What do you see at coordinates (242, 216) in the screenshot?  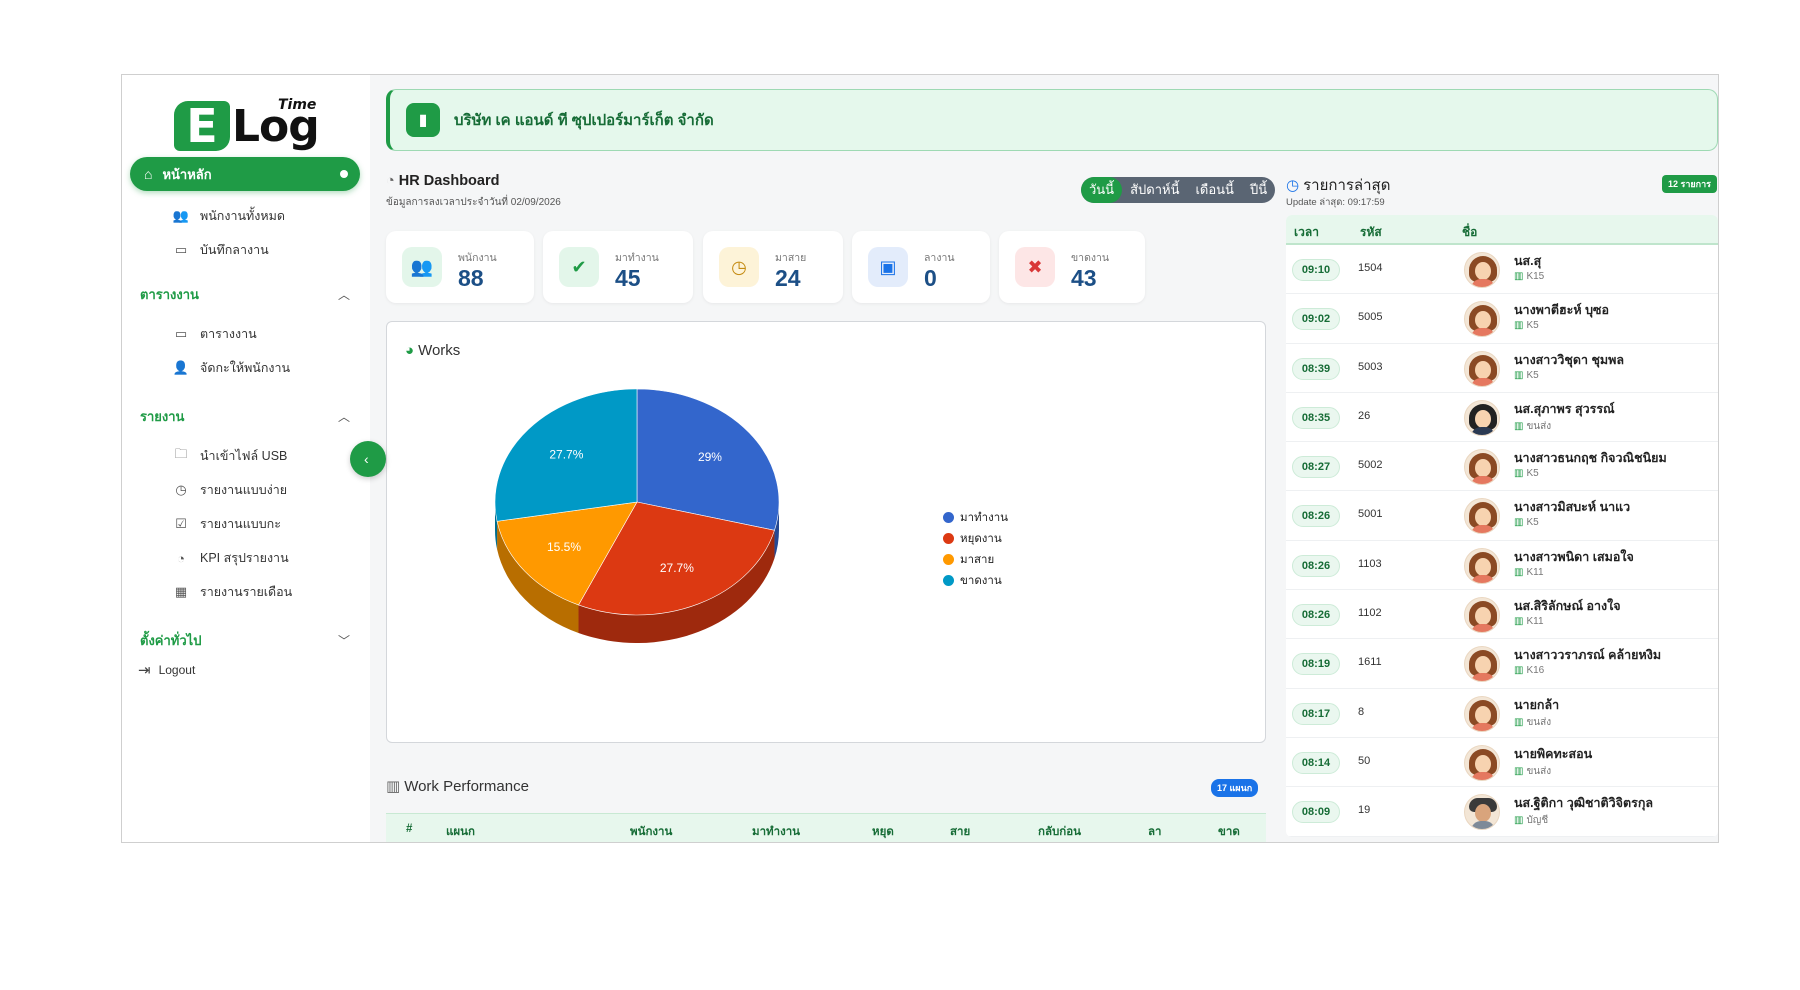 I see `sidebar-item-label: พนักงานทั้งหมด` at bounding box center [242, 216].